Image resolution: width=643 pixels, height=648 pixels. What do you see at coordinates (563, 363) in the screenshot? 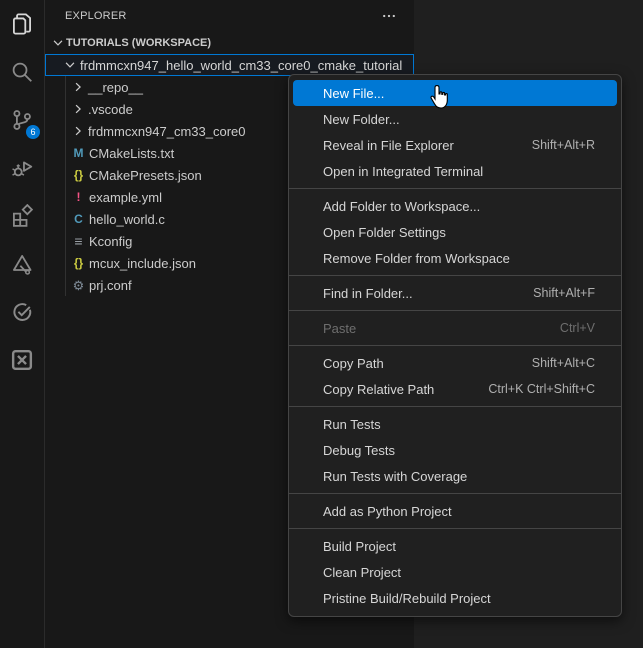
I see `menu-item-shortcut: Shift+Alt+C` at bounding box center [563, 363].